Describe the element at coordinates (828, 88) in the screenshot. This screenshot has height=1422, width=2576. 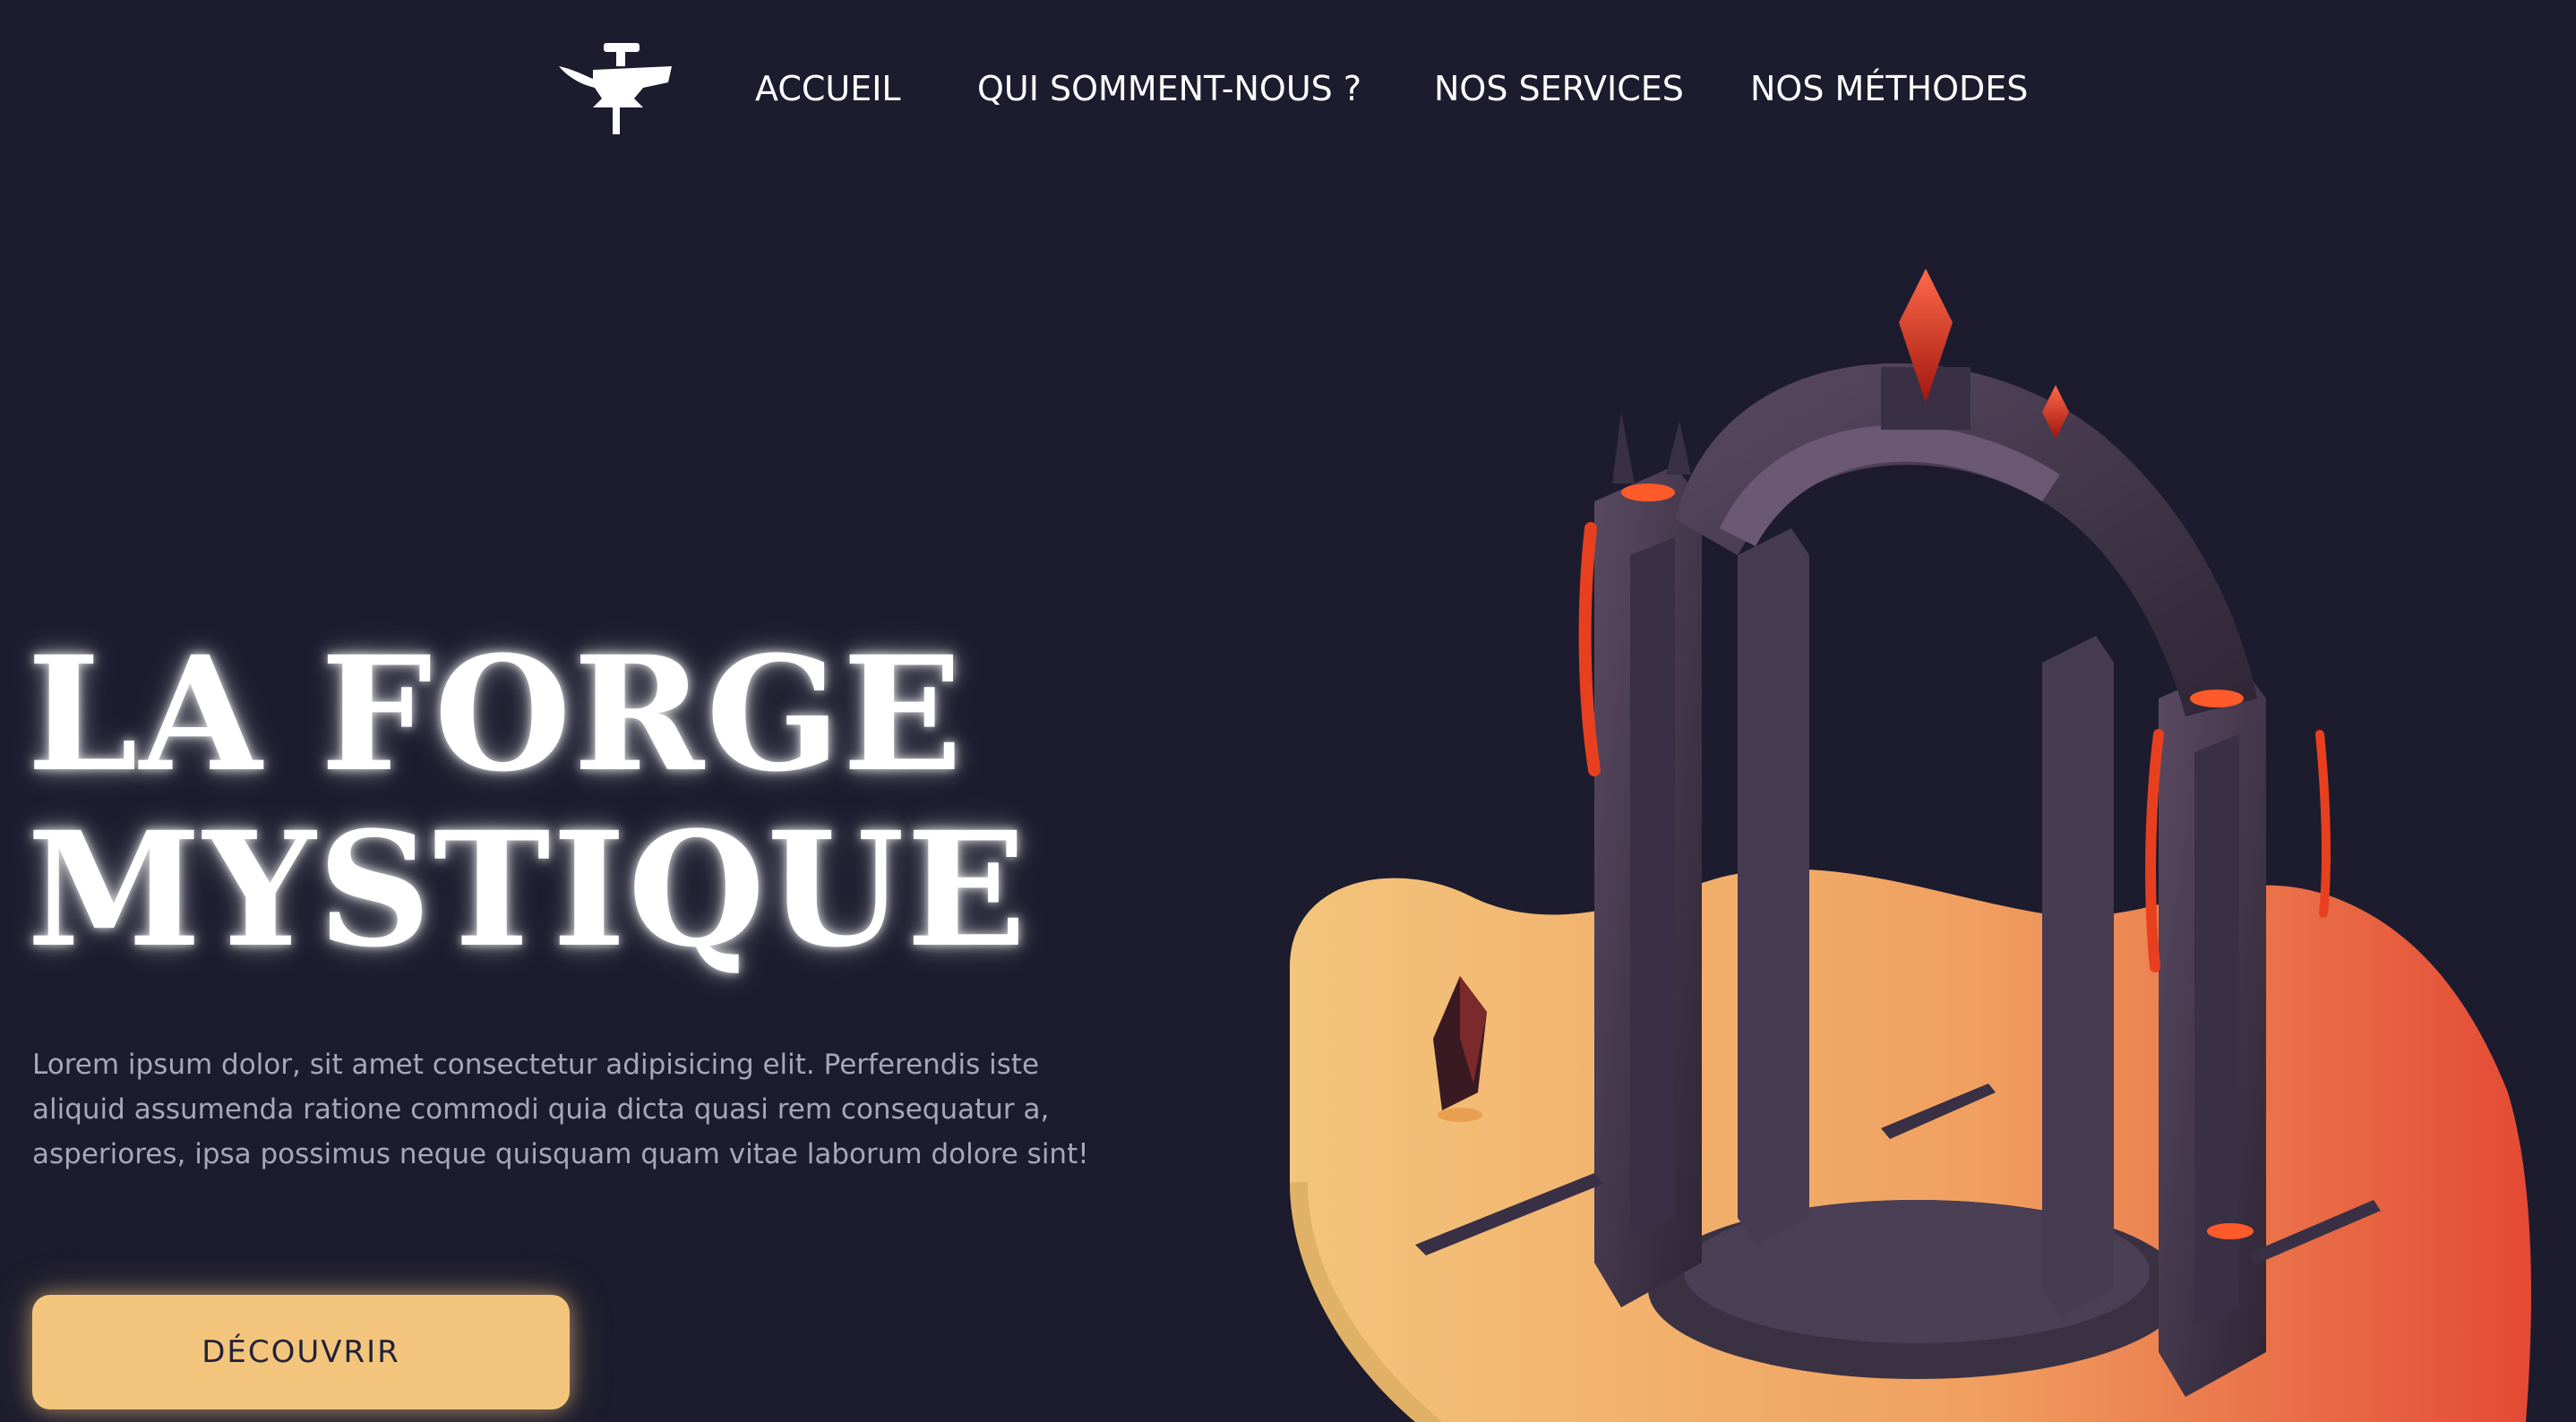
I see `nav-link-accueil: ACCUEIL` at that location.